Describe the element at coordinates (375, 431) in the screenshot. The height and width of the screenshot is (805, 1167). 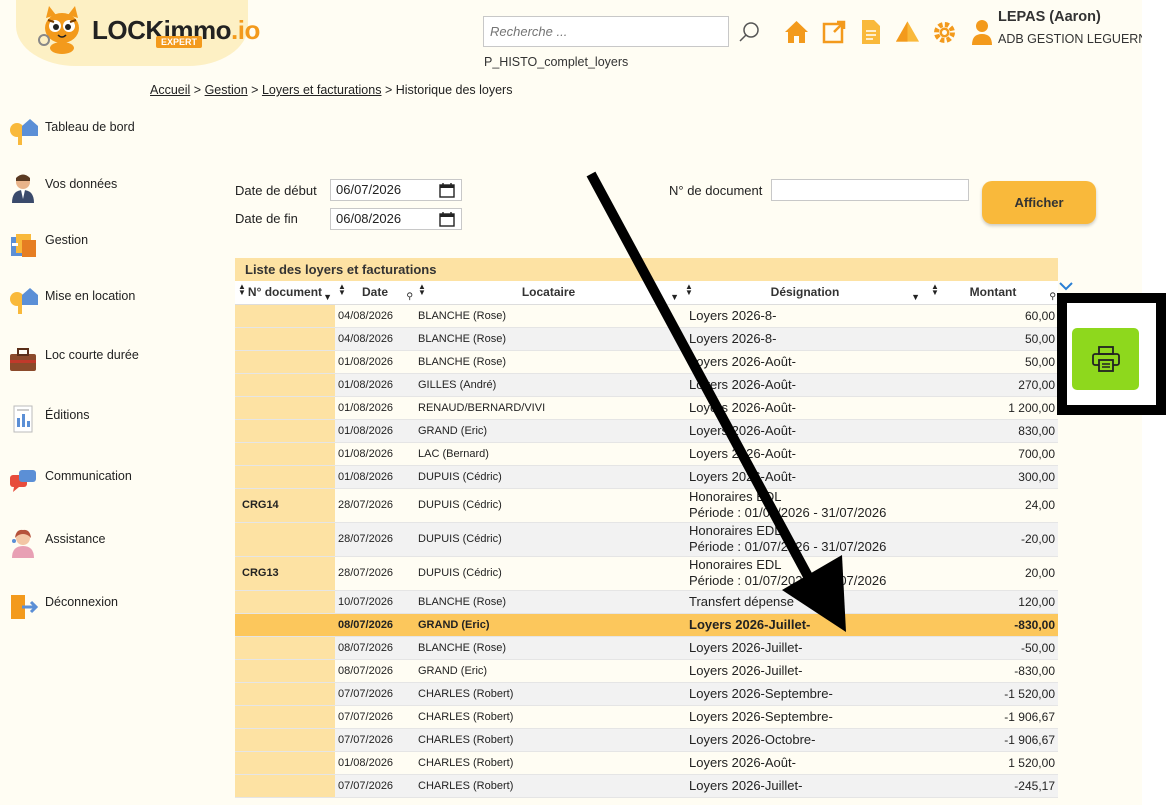
I see `cell-date: 01/08/2026` at that location.